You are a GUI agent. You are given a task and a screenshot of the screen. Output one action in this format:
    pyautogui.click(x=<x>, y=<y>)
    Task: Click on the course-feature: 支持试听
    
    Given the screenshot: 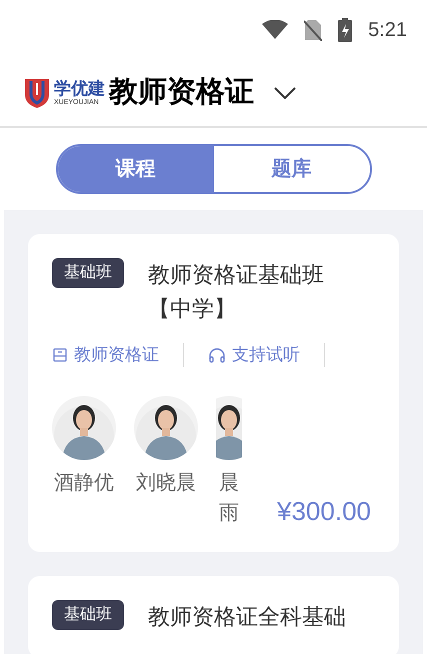 What is the action you would take?
    pyautogui.click(x=266, y=355)
    